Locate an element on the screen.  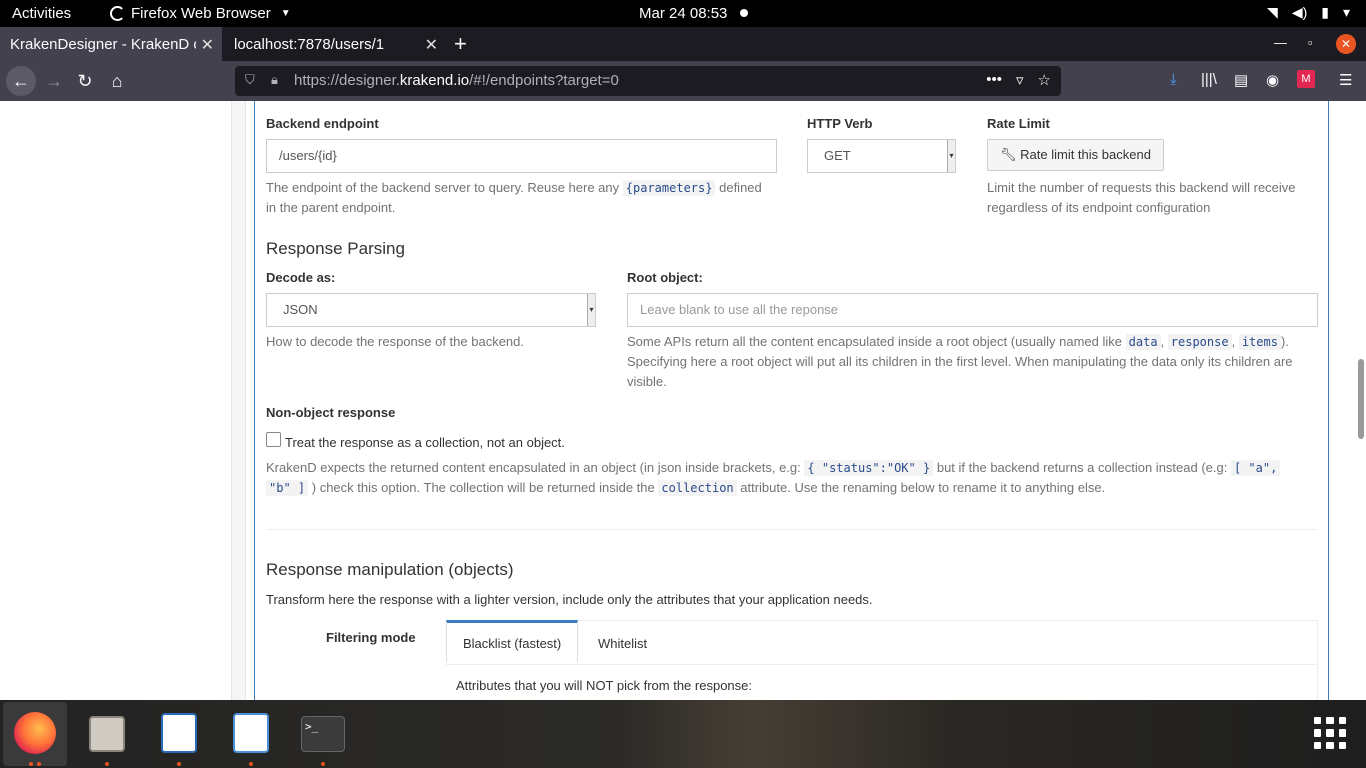
writer-icon is located at coordinates (179, 733).